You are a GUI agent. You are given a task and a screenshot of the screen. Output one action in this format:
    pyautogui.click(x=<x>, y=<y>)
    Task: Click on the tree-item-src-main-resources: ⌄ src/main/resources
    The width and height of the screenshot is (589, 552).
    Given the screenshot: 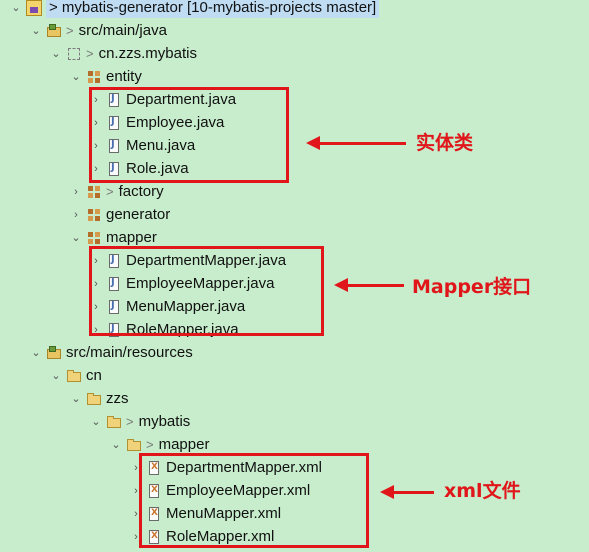 What is the action you would take?
    pyautogui.click(x=294, y=352)
    